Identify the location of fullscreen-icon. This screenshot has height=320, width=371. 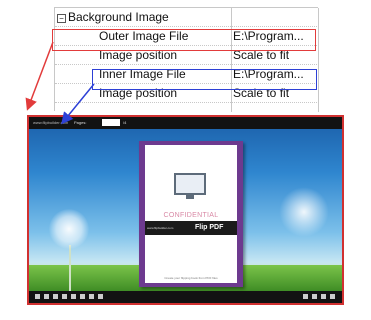
(37, 296).